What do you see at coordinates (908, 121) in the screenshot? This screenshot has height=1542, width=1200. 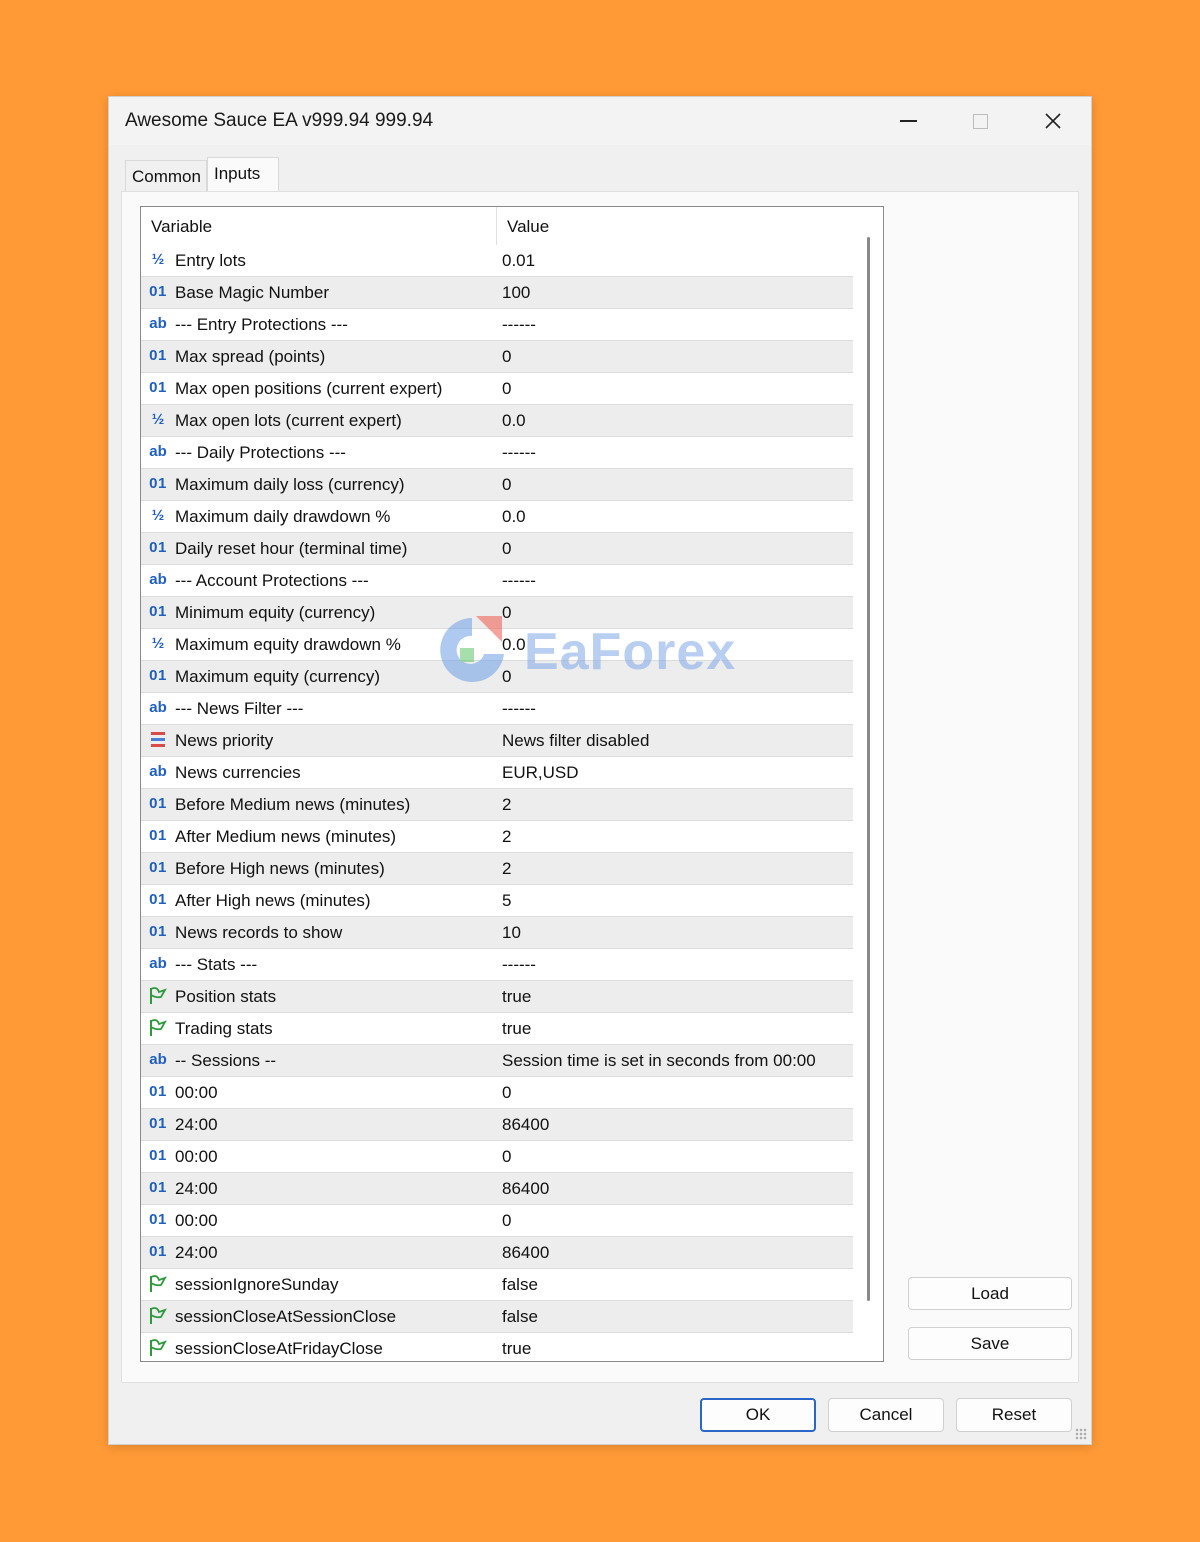 I see `minimize-button` at bounding box center [908, 121].